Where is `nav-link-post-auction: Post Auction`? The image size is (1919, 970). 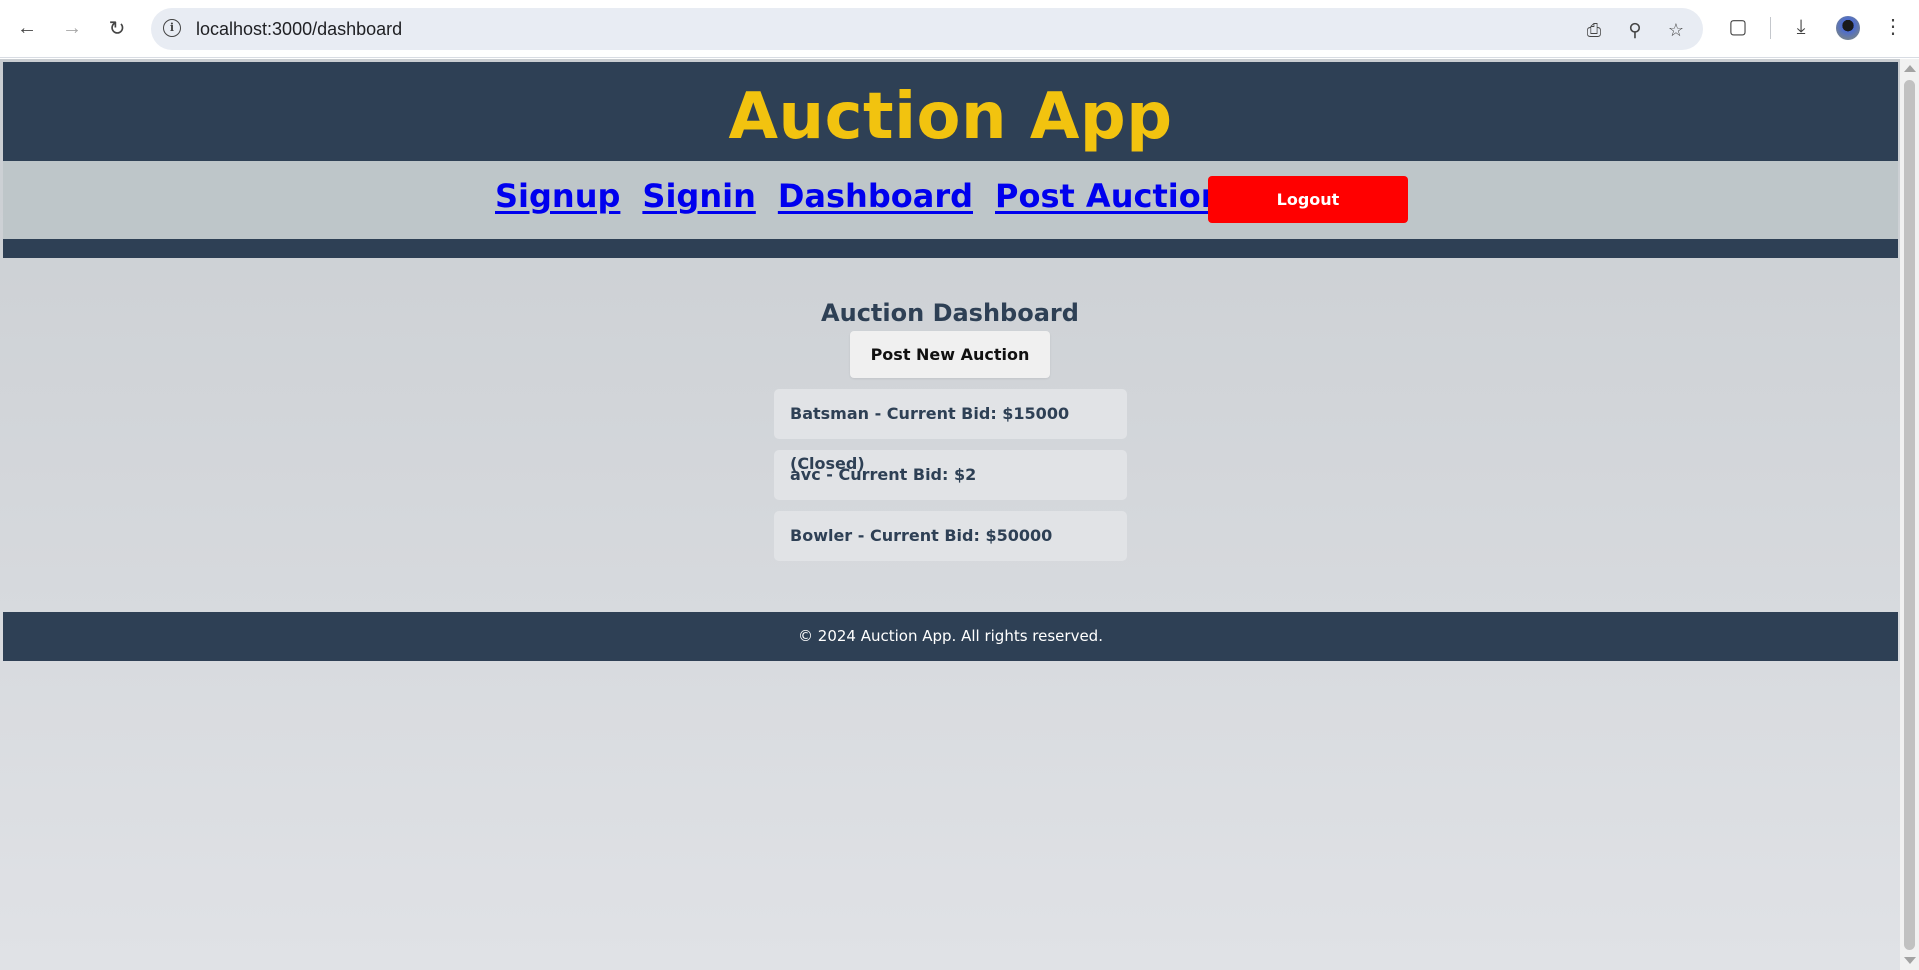
nav-link-post-auction: Post Auction is located at coordinates (1109, 196).